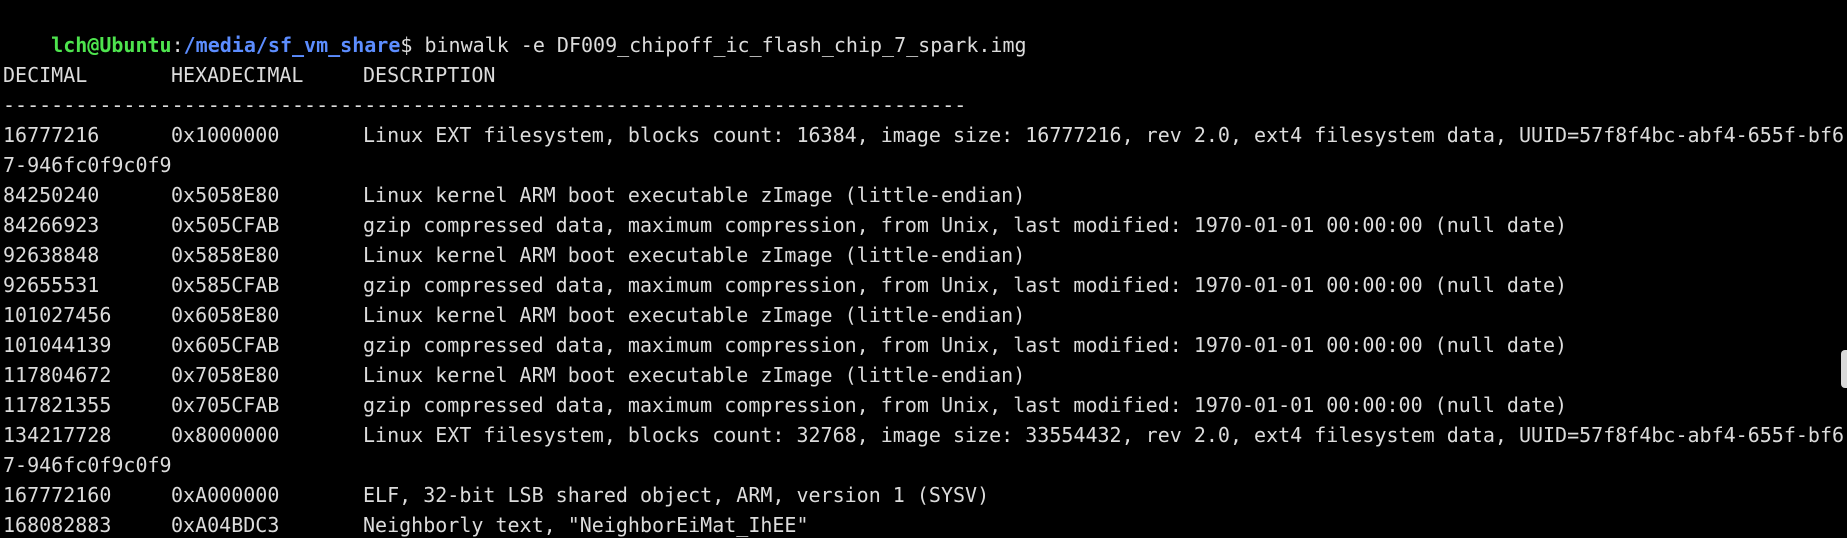 This screenshot has height=538, width=1847. Describe the element at coordinates (225, 495) in the screenshot. I see `cell-hexadecimal: 0xA000000` at that location.